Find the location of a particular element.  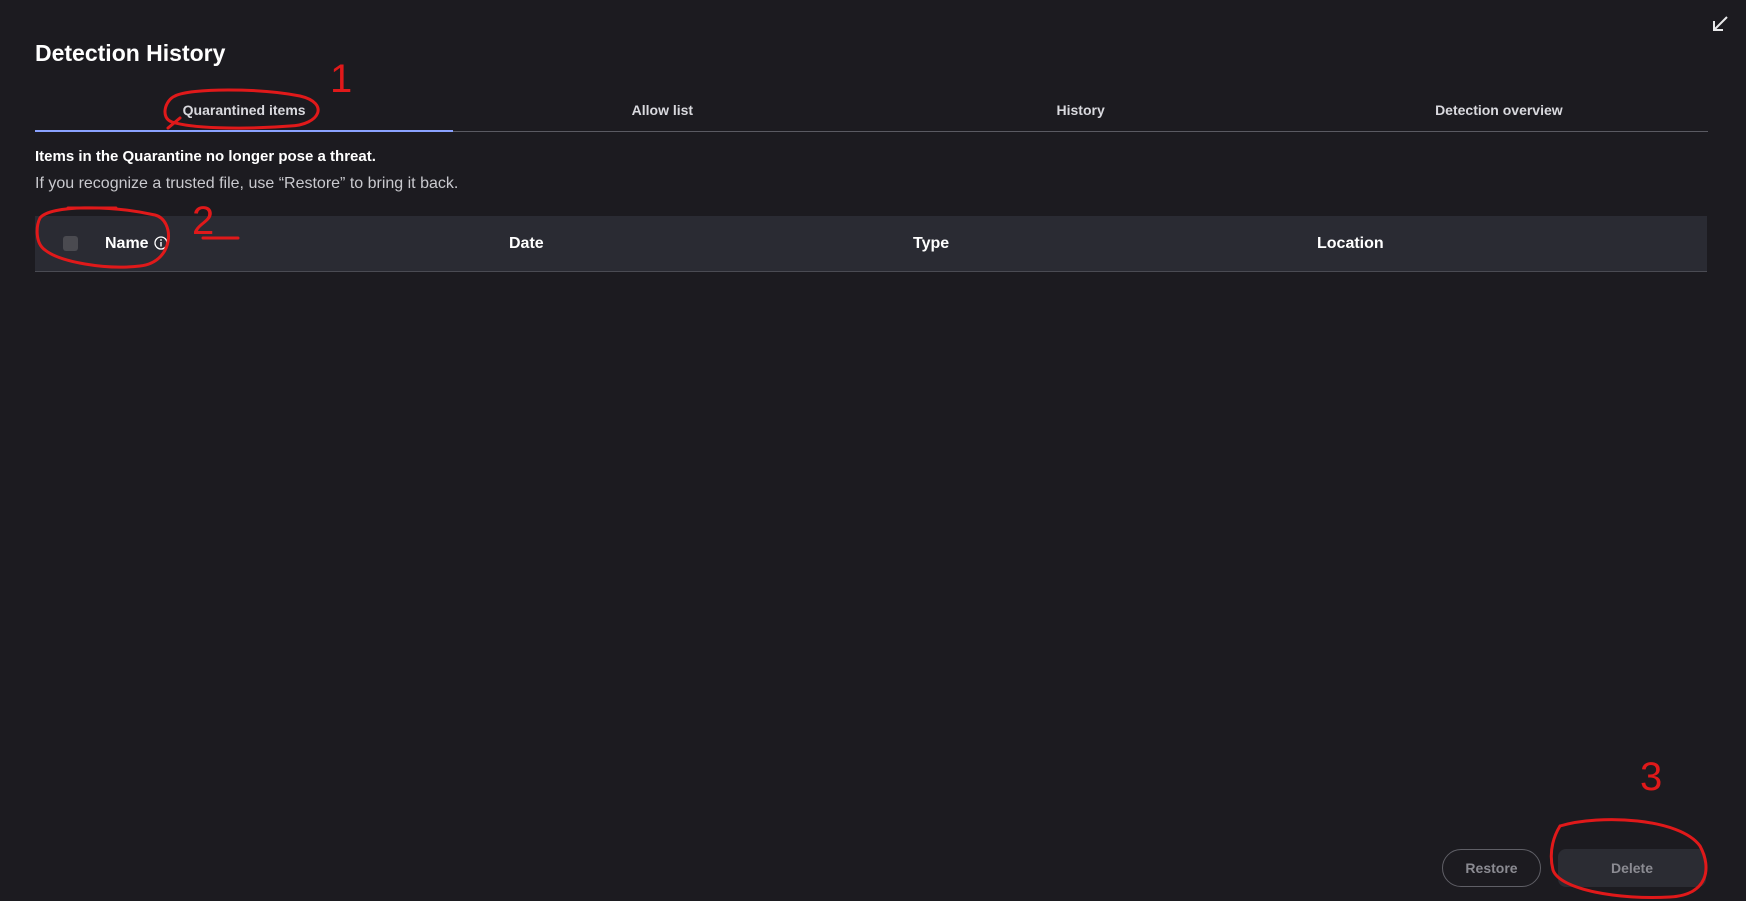

column-type: Type is located at coordinates (931, 243).